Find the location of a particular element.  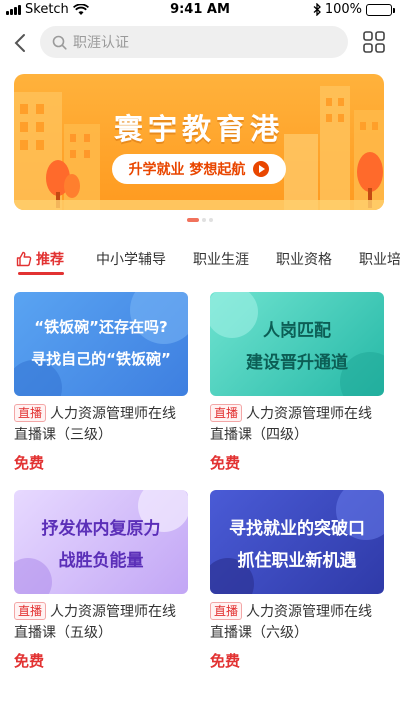

search-input: 职涯认证 is located at coordinates (194, 42).